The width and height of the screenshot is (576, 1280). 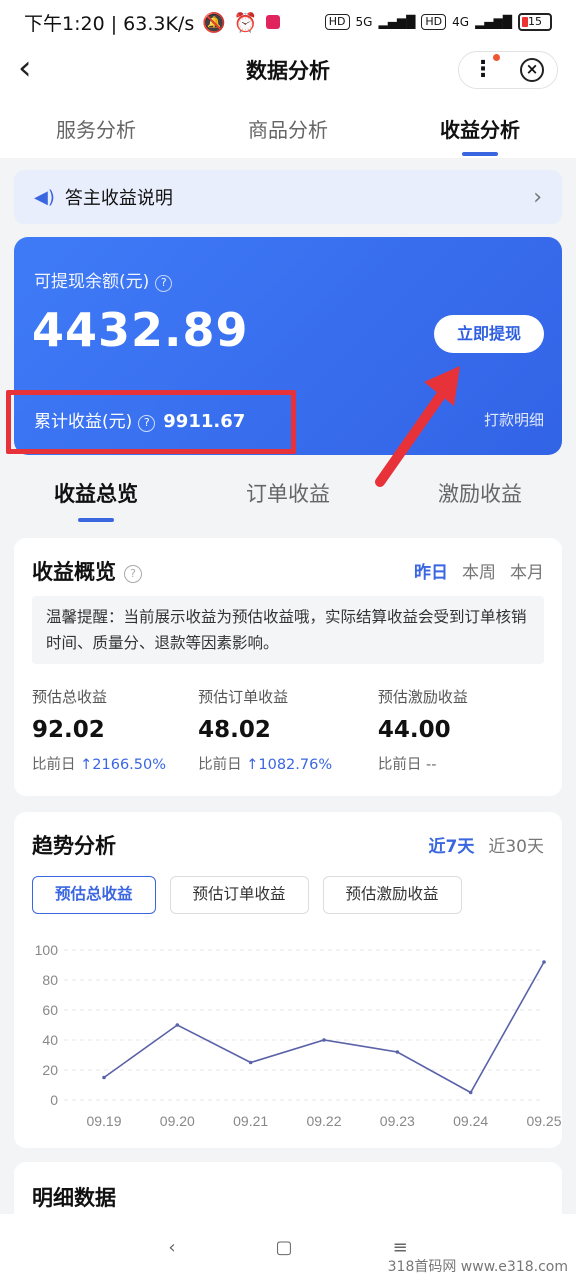 I want to click on balance-label-row: 可提现余额(元)?, so click(x=103, y=279).